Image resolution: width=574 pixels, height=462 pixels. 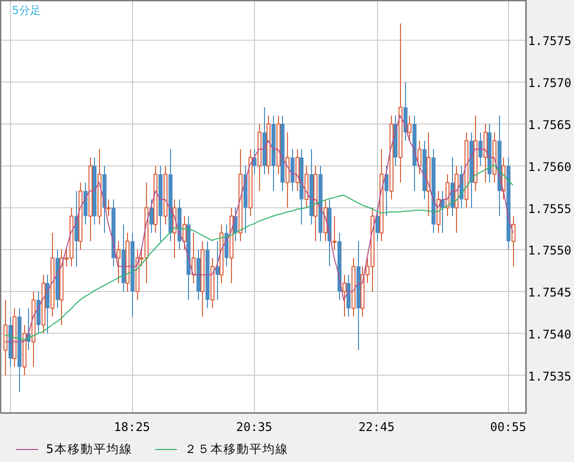 I want to click on chart-title: 5分足, so click(x=26, y=10).